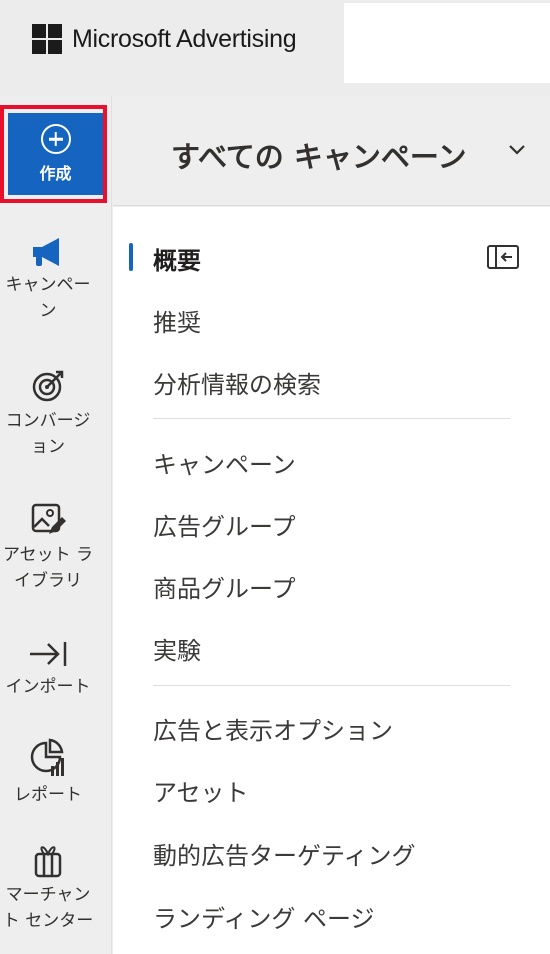 This screenshot has height=954, width=550. Describe the element at coordinates (48, 687) in the screenshot. I see `rail-label: インポート` at that location.